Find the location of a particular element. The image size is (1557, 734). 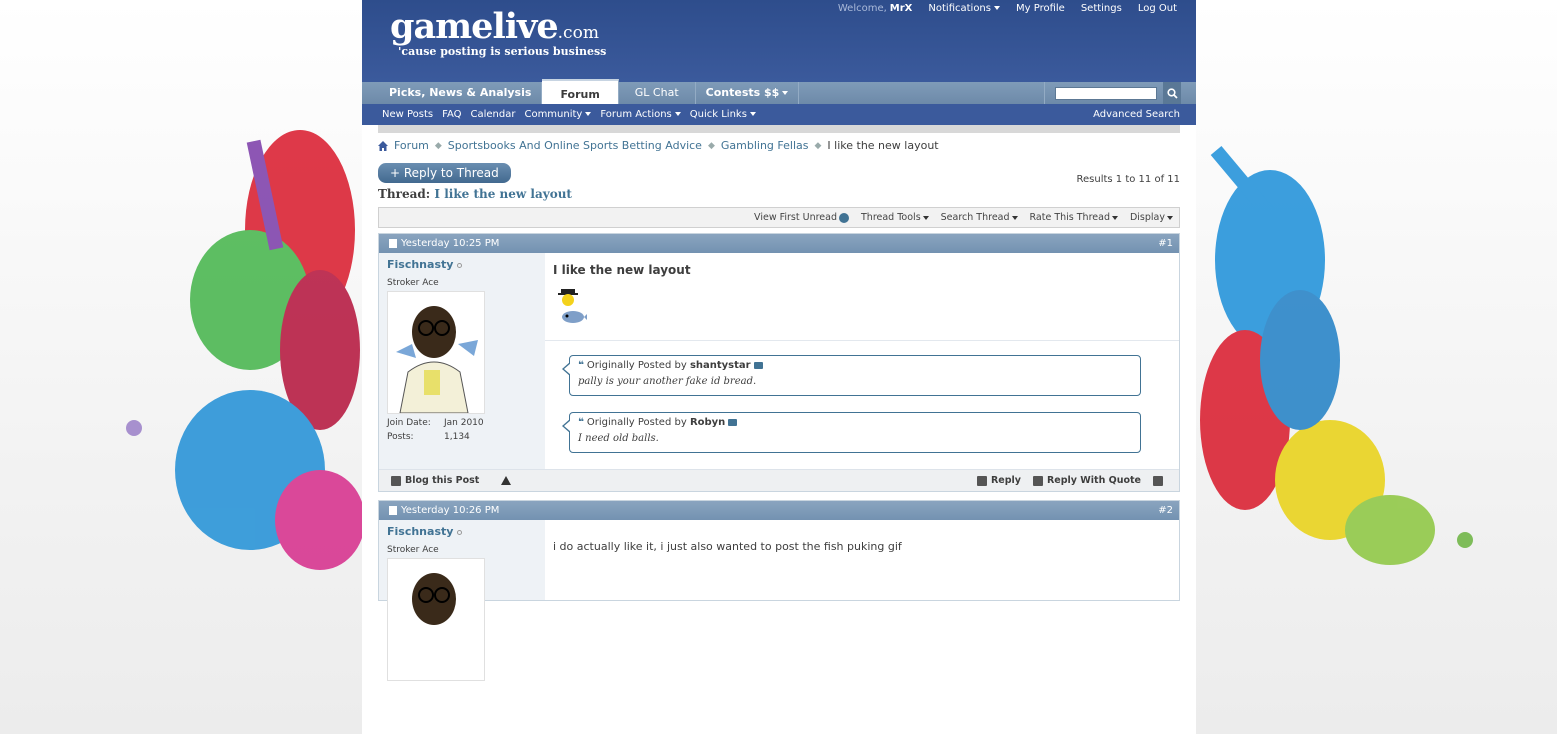

multi-quote-button is located at coordinates (1160, 480).